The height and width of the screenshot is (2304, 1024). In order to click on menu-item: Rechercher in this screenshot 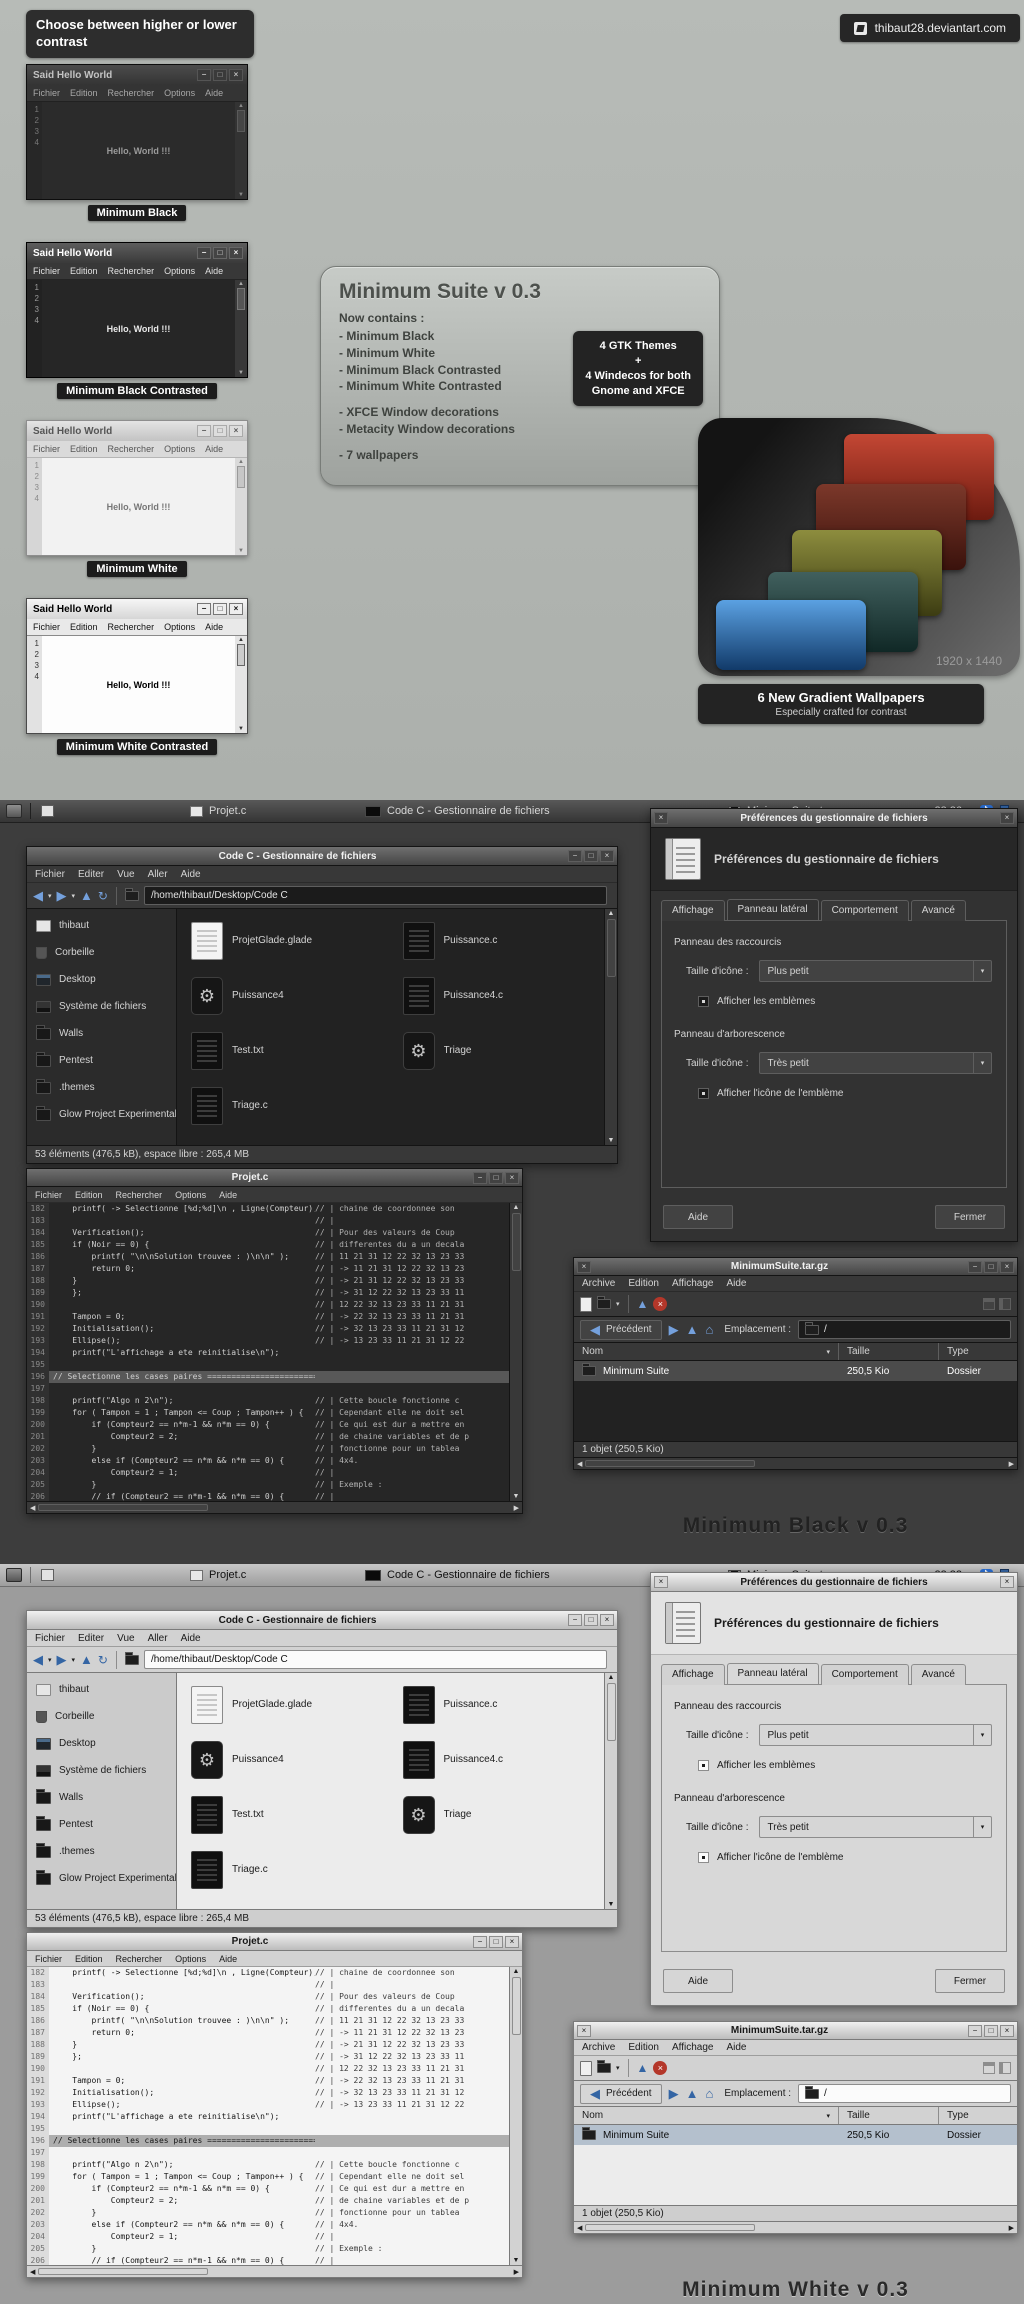, I will do `click(131, 627)`.